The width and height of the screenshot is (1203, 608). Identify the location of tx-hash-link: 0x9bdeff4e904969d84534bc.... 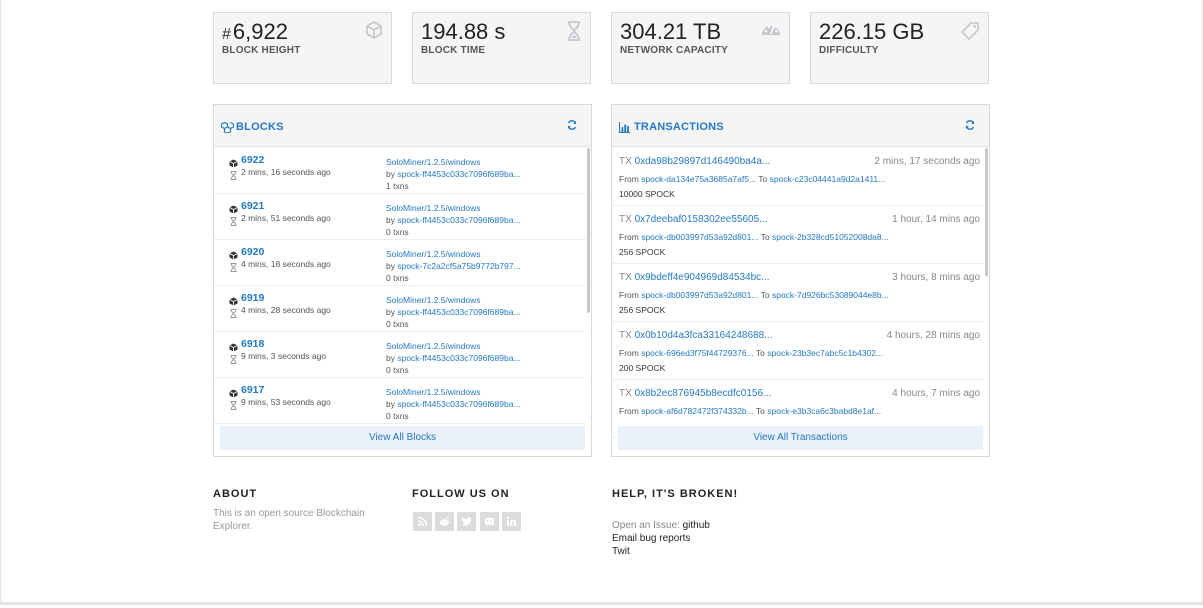
(702, 277).